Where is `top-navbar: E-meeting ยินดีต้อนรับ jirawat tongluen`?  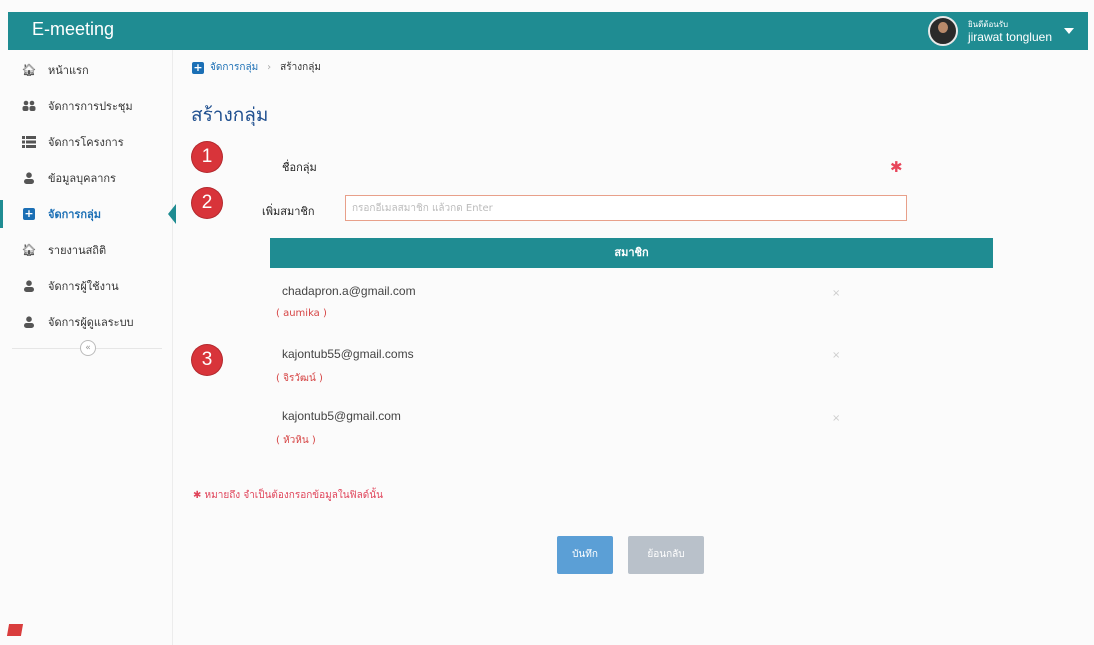
top-navbar: E-meeting ยินดีต้อนรับ jirawat tongluen is located at coordinates (548, 31).